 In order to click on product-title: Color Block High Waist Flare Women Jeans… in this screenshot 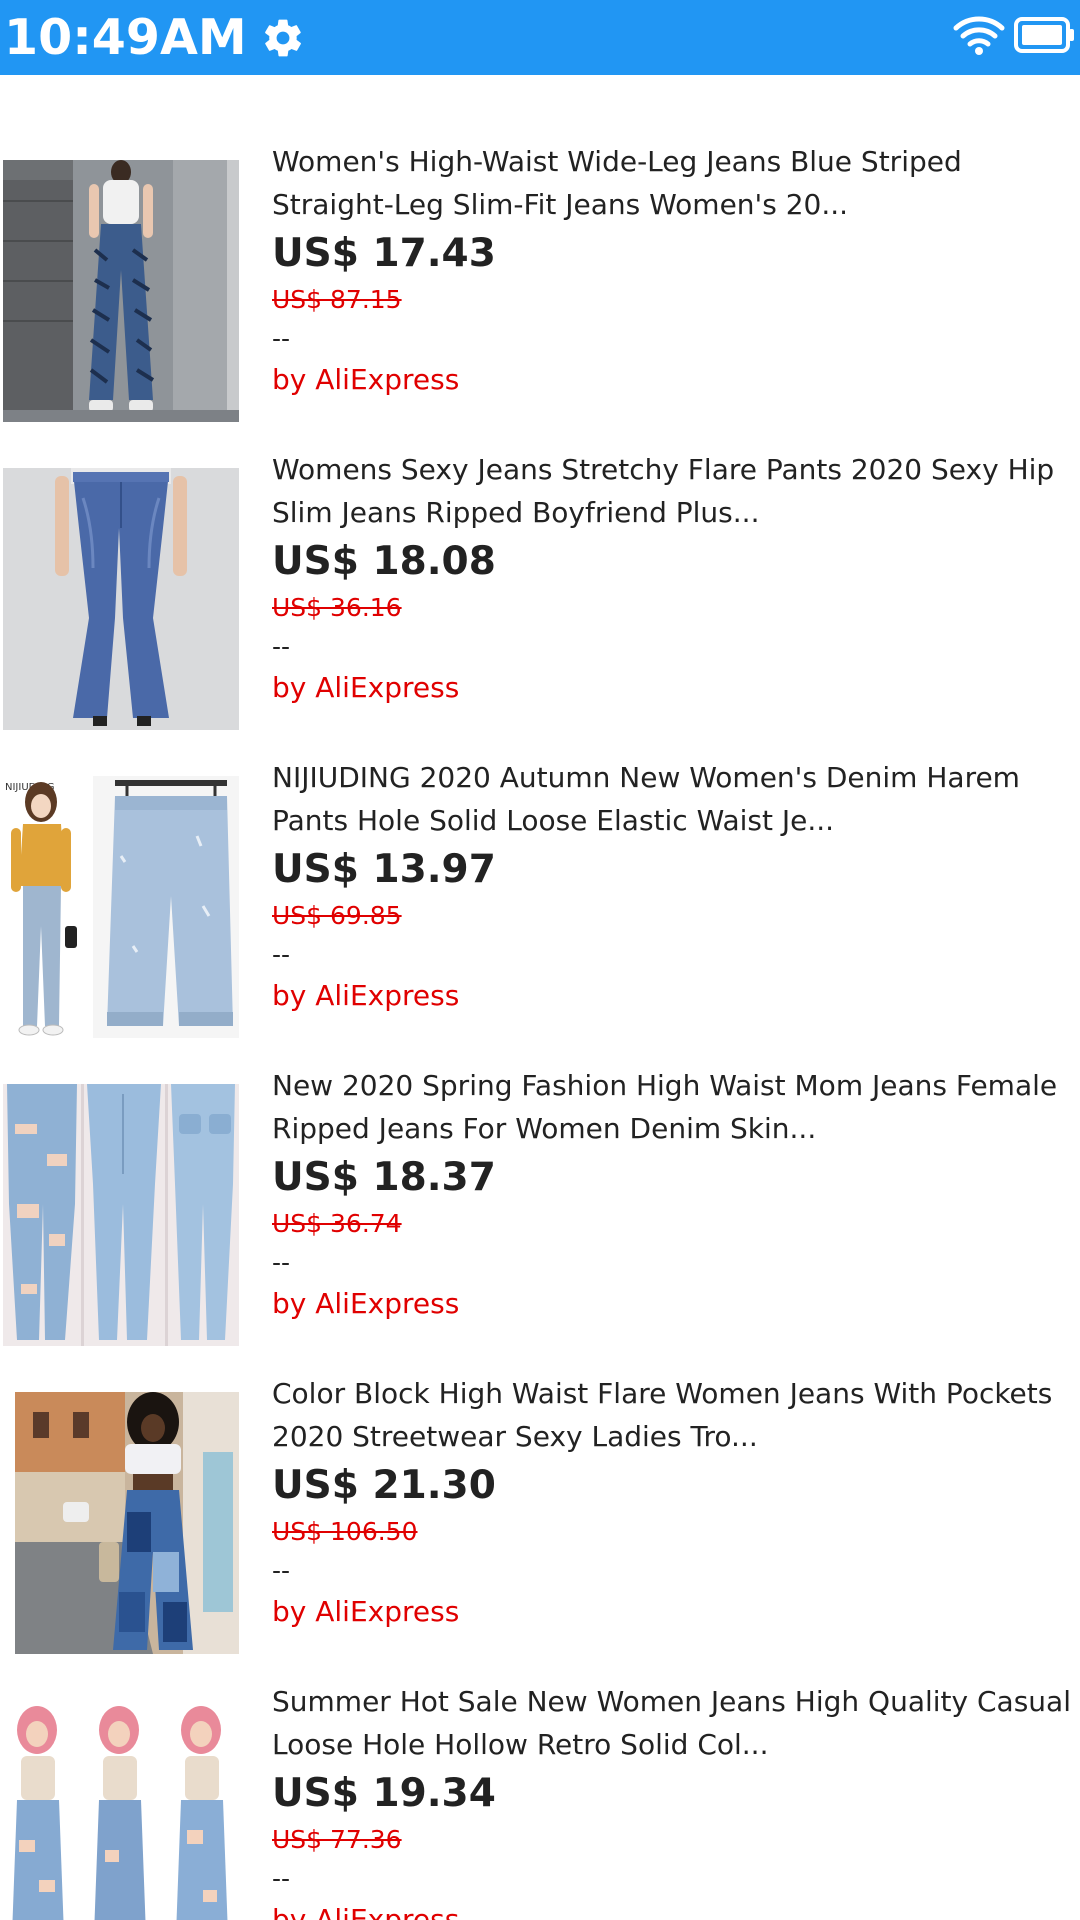, I will do `click(672, 1415)`.